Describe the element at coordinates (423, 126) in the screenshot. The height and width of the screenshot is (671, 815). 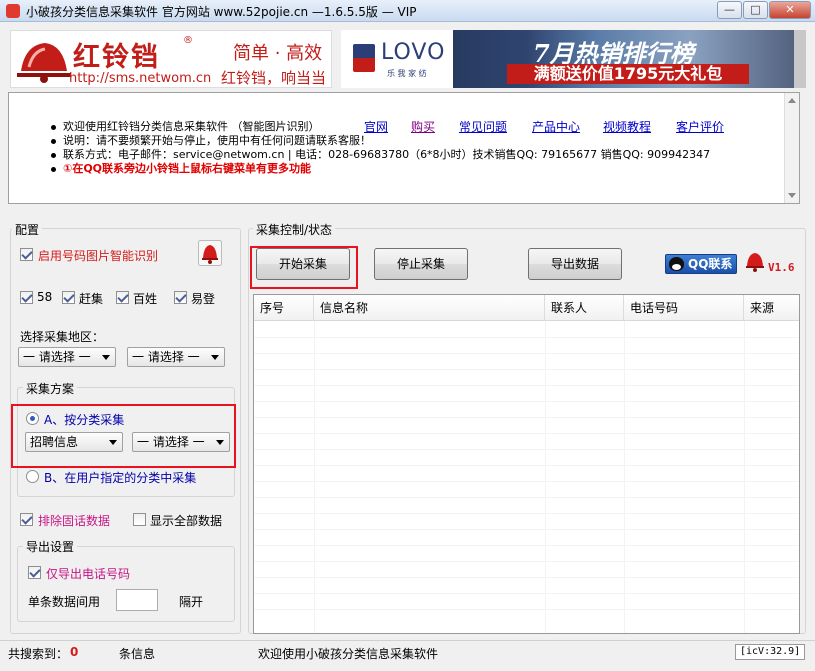
I see `link-purchase: 购买` at that location.